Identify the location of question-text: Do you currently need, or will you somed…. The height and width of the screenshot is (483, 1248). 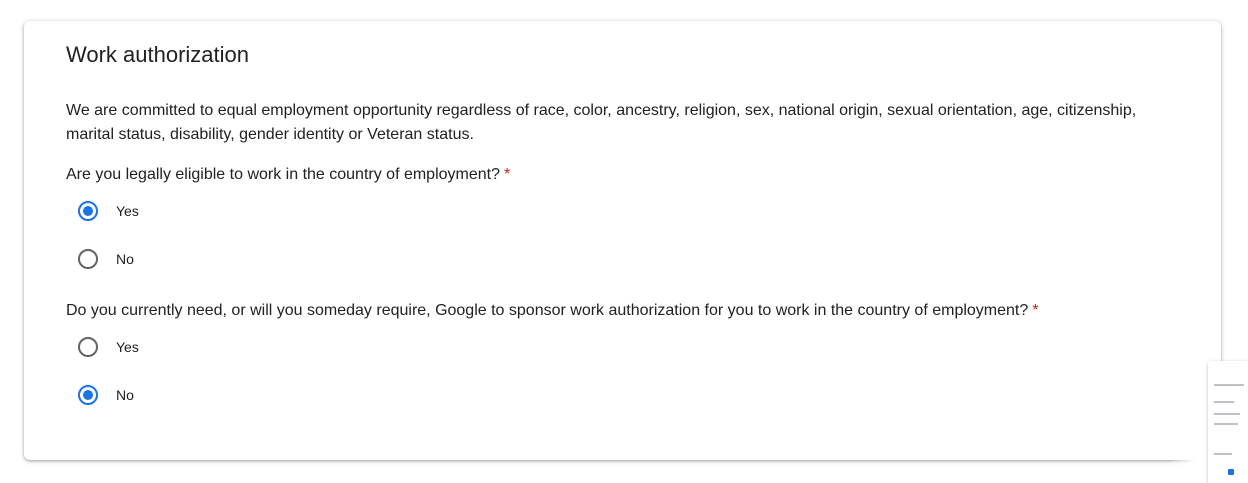
(547, 310).